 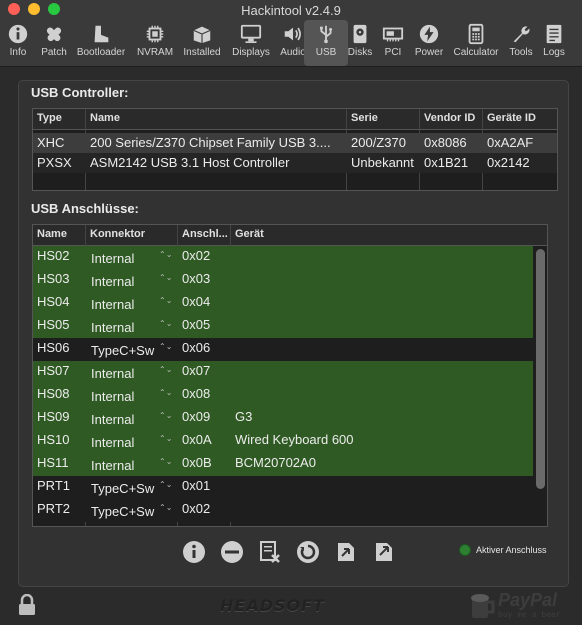 I want to click on port-address: 0x06, so click(x=196, y=347).